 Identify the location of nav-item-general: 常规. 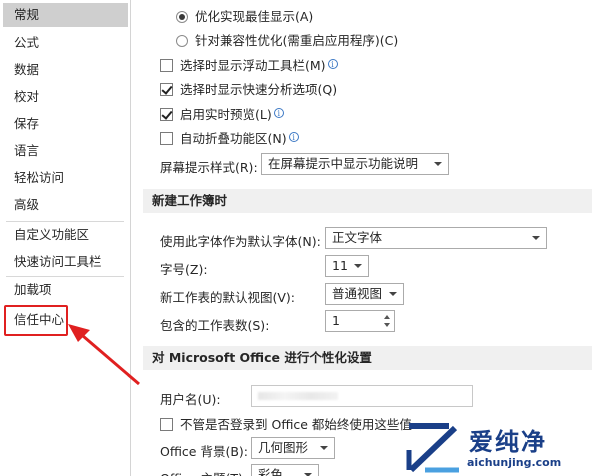
(65, 15).